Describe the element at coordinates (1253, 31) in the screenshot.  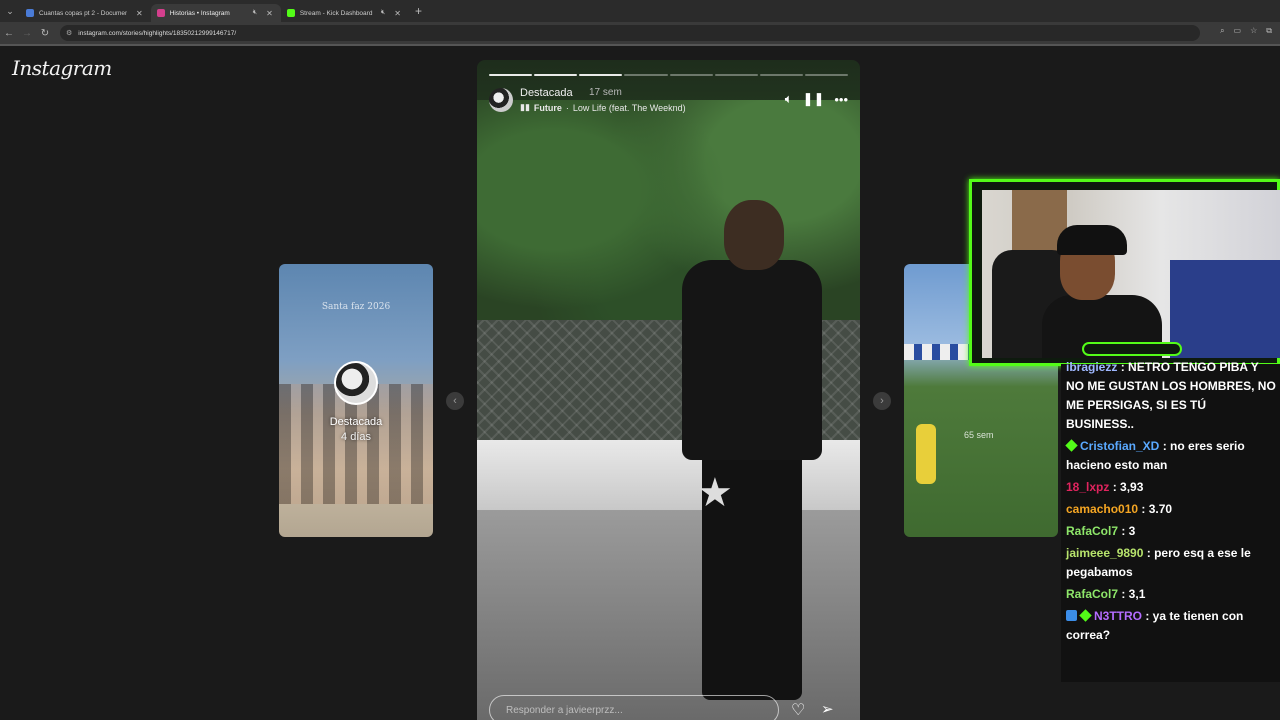
I see `bookmark-star-icon: ☆` at that location.